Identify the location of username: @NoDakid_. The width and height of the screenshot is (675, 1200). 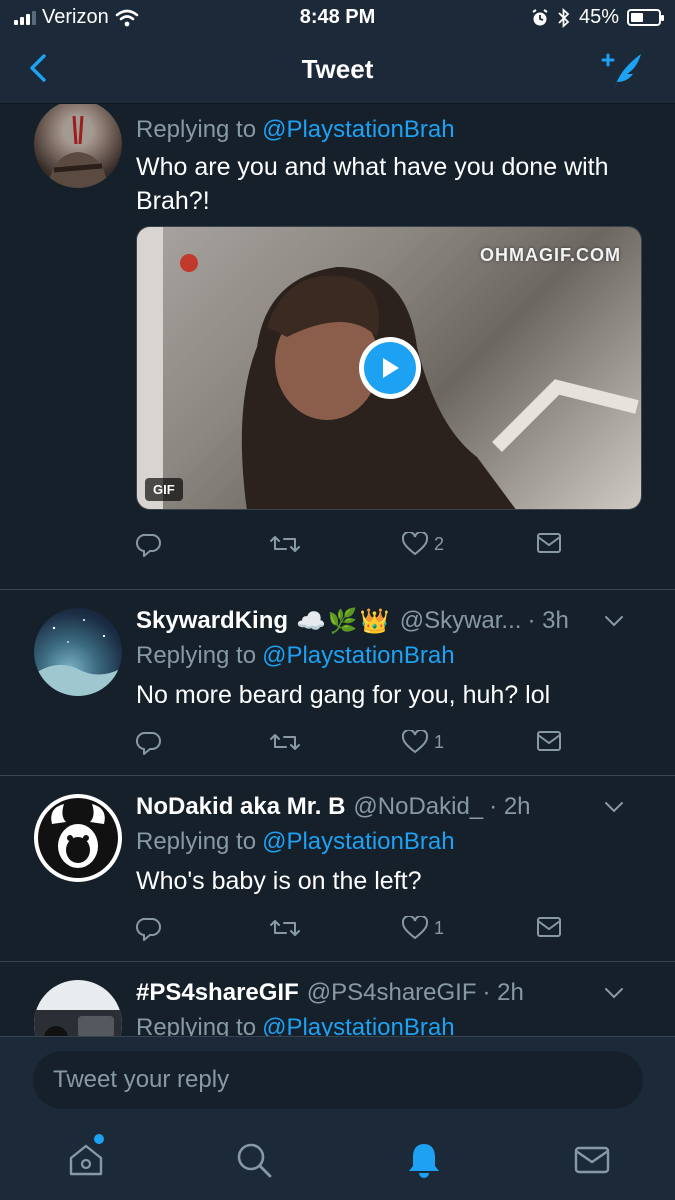
(418, 807).